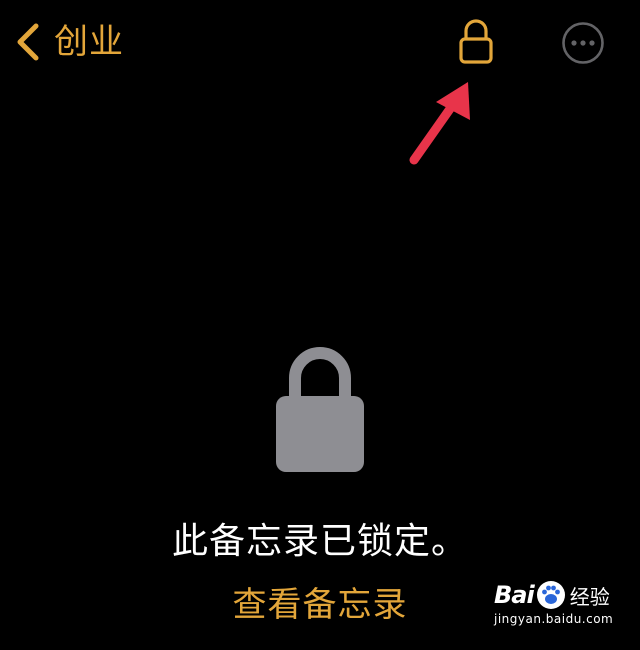 The image size is (640, 650). I want to click on locked-message: 此备忘录已锁定。, so click(319, 541).